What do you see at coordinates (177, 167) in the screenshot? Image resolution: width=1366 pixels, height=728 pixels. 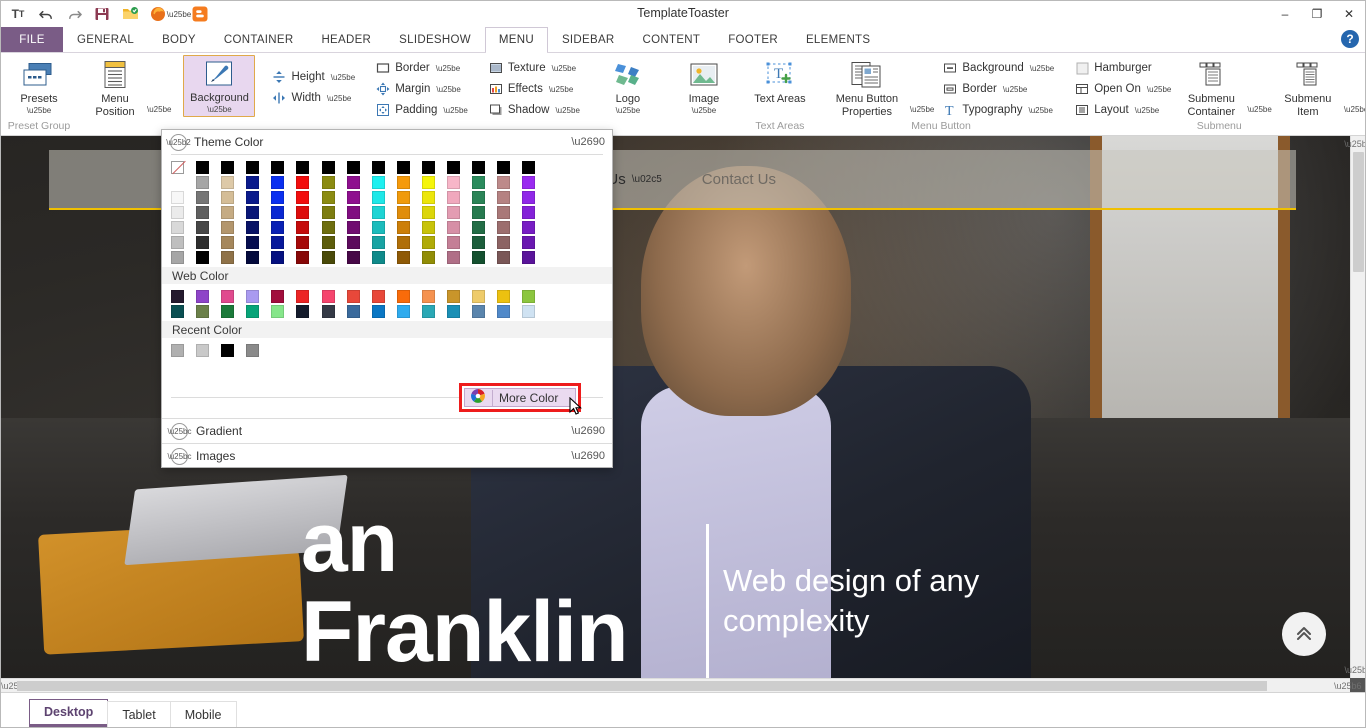 I see `swatch-no-color` at bounding box center [177, 167].